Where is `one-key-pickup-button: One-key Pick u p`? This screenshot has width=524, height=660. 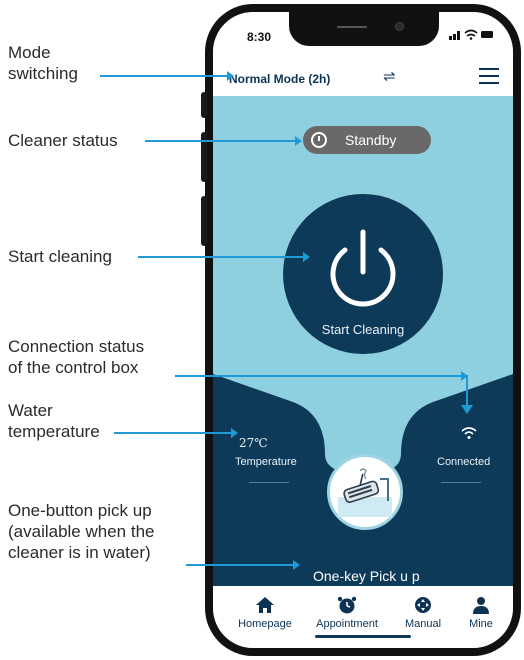
one-key-pickup-button: One-key Pick u p is located at coordinates (366, 576).